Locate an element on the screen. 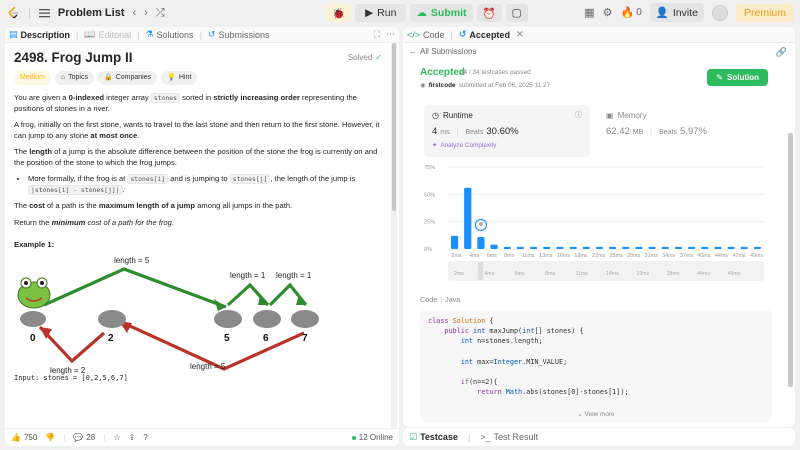  x-tick-label: 4ms is located at coordinates (474, 256).